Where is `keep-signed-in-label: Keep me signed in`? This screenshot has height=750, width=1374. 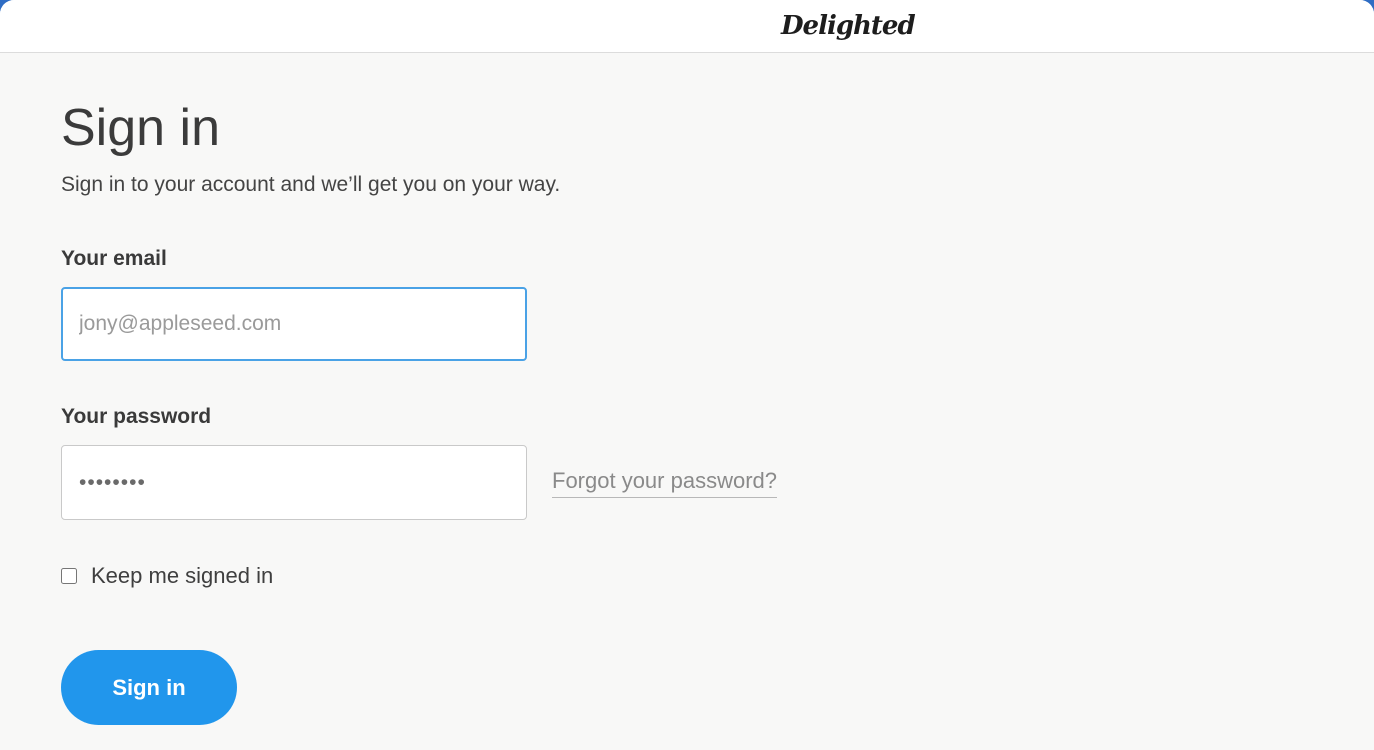
keep-signed-in-label: Keep me signed in is located at coordinates (182, 576).